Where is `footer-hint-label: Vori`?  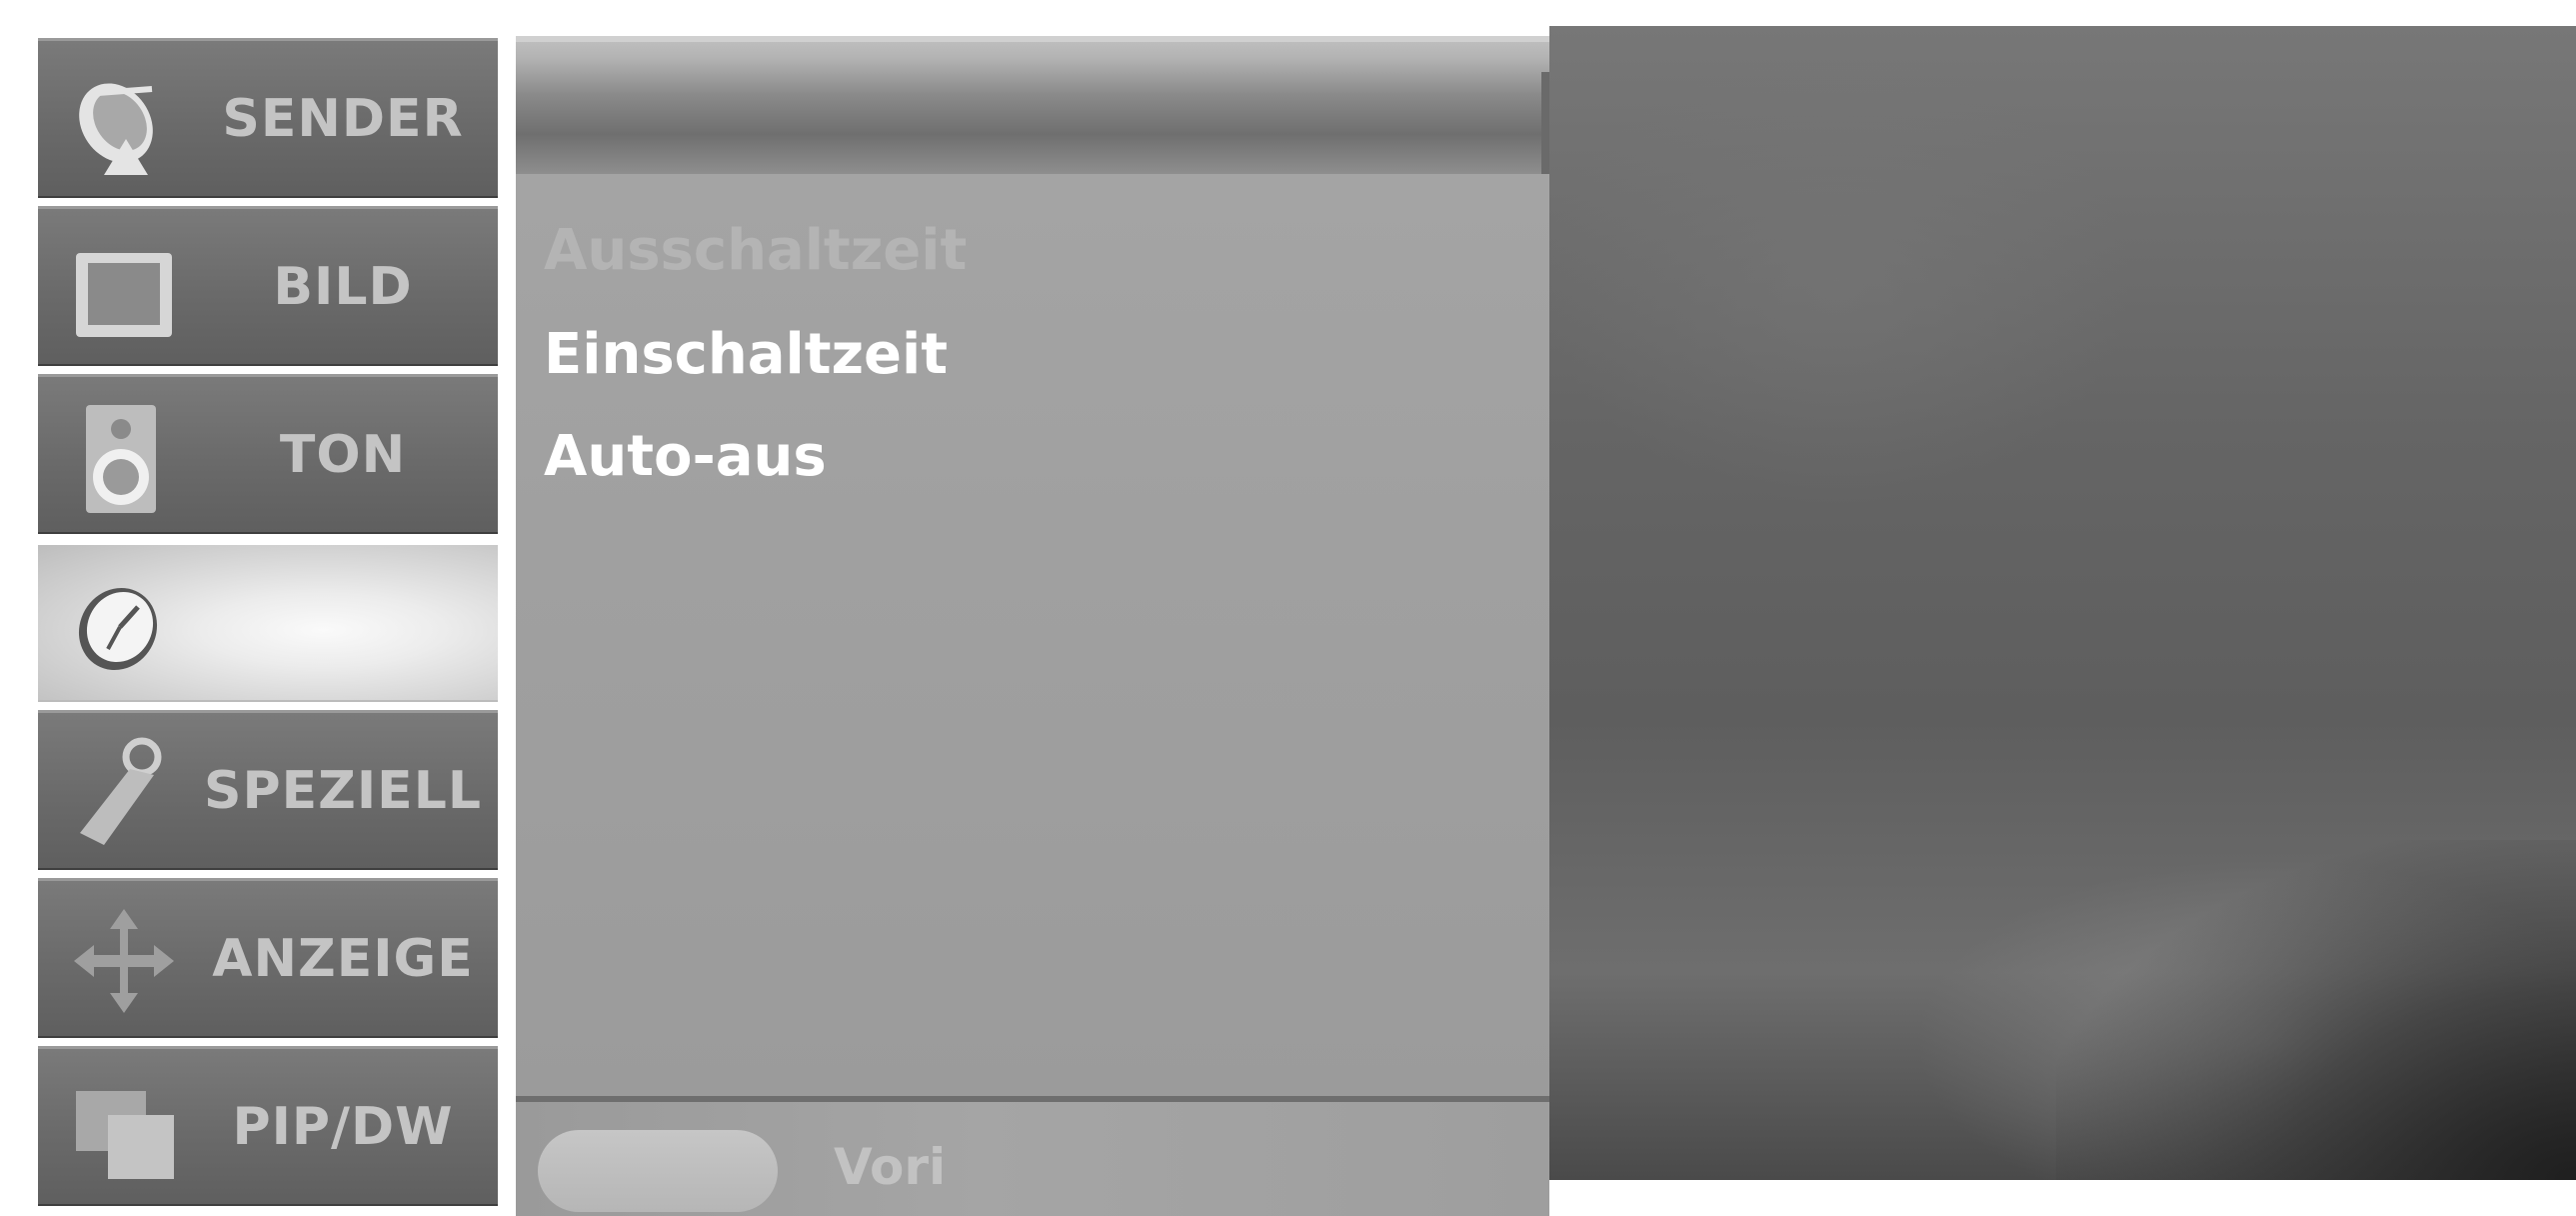
footer-hint-label: Vori is located at coordinates (891, 1167).